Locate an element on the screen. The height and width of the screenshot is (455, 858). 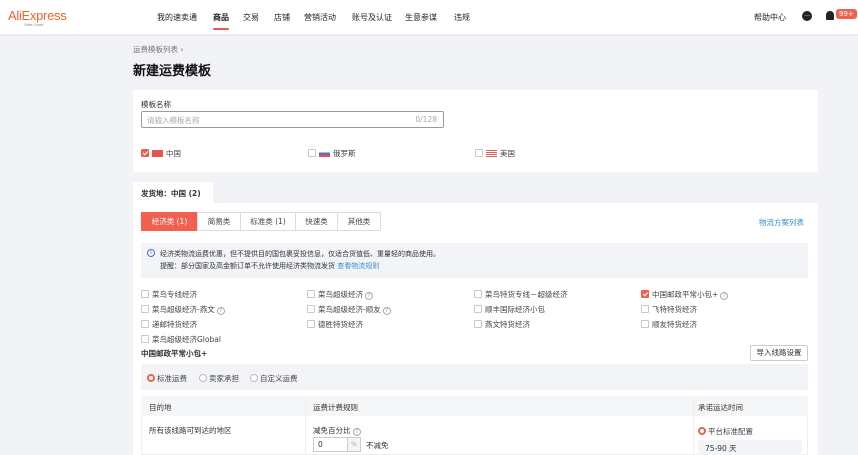
fee-option: 卖家承担 is located at coordinates (219, 378).